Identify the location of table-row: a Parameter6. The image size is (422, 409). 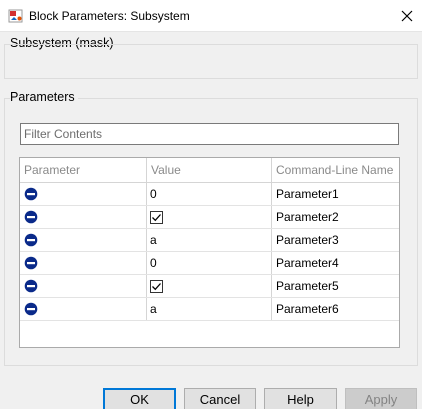
(209, 309).